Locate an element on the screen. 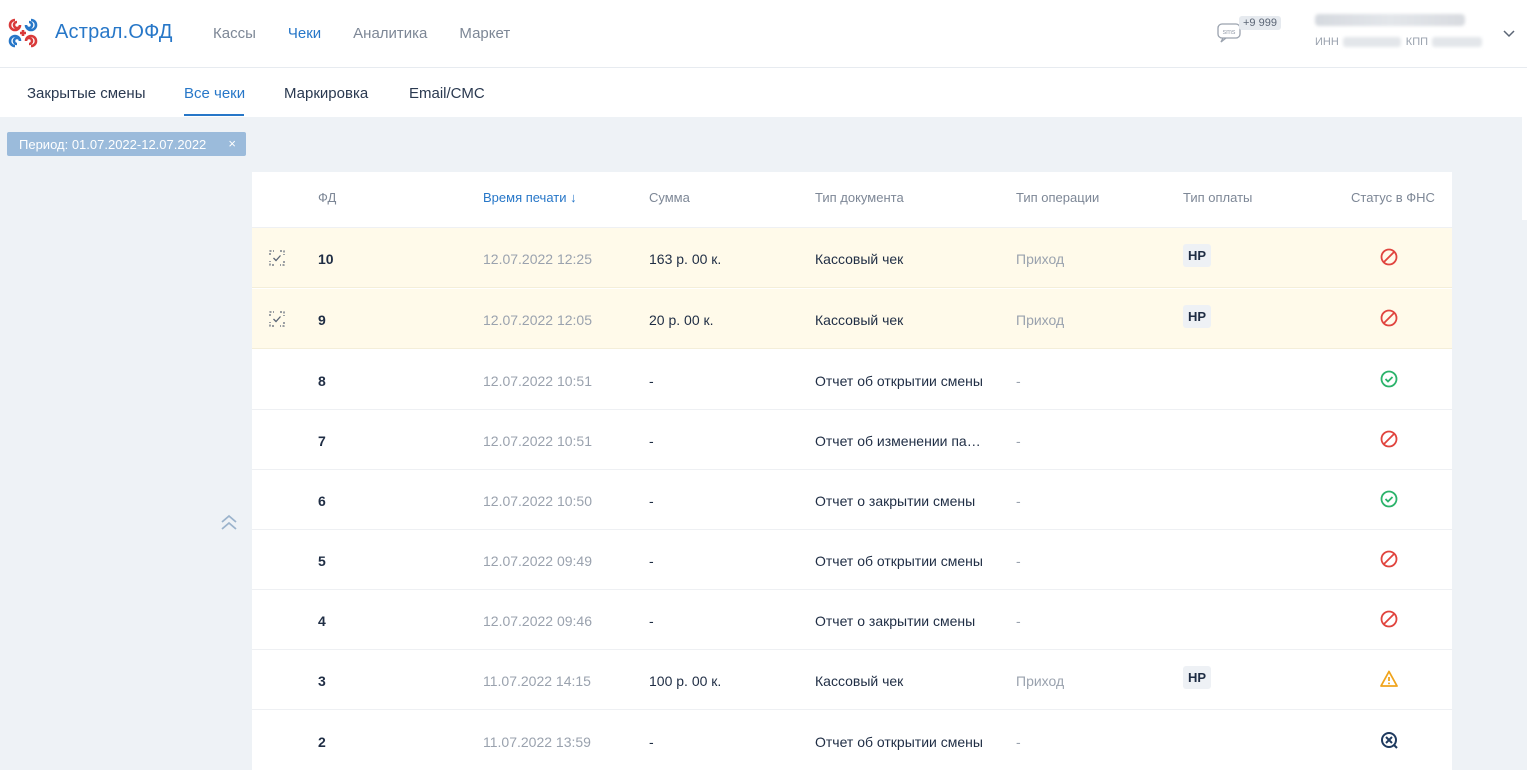  col-print-time: Время печати ↓ is located at coordinates (530, 197).